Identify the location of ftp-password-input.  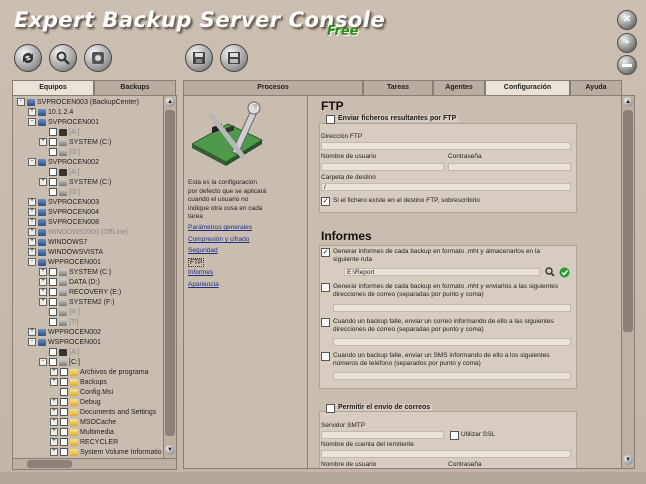
(509, 167).